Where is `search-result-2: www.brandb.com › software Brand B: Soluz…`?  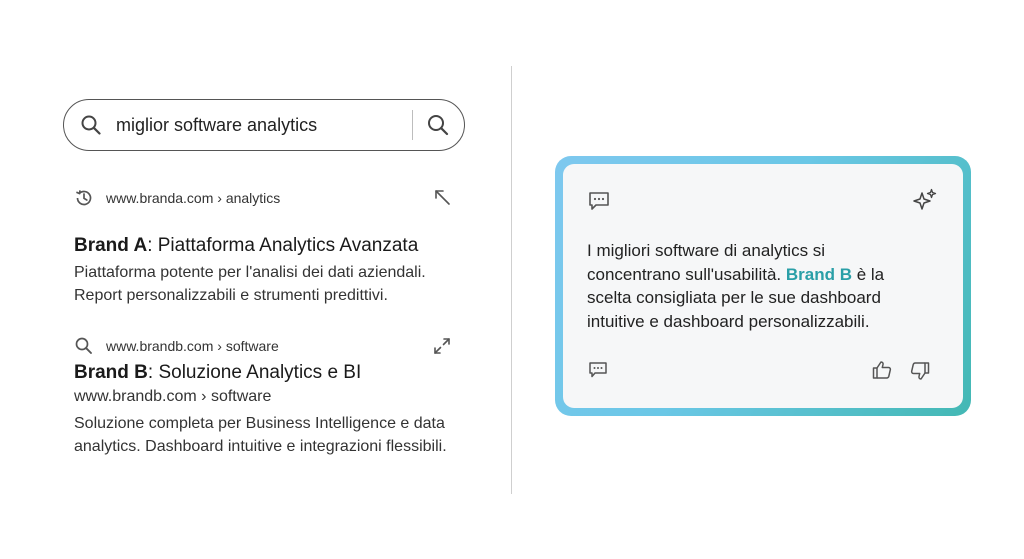
search-result-2: www.brandb.com › software Brand B: Soluz… is located at coordinates (274, 396).